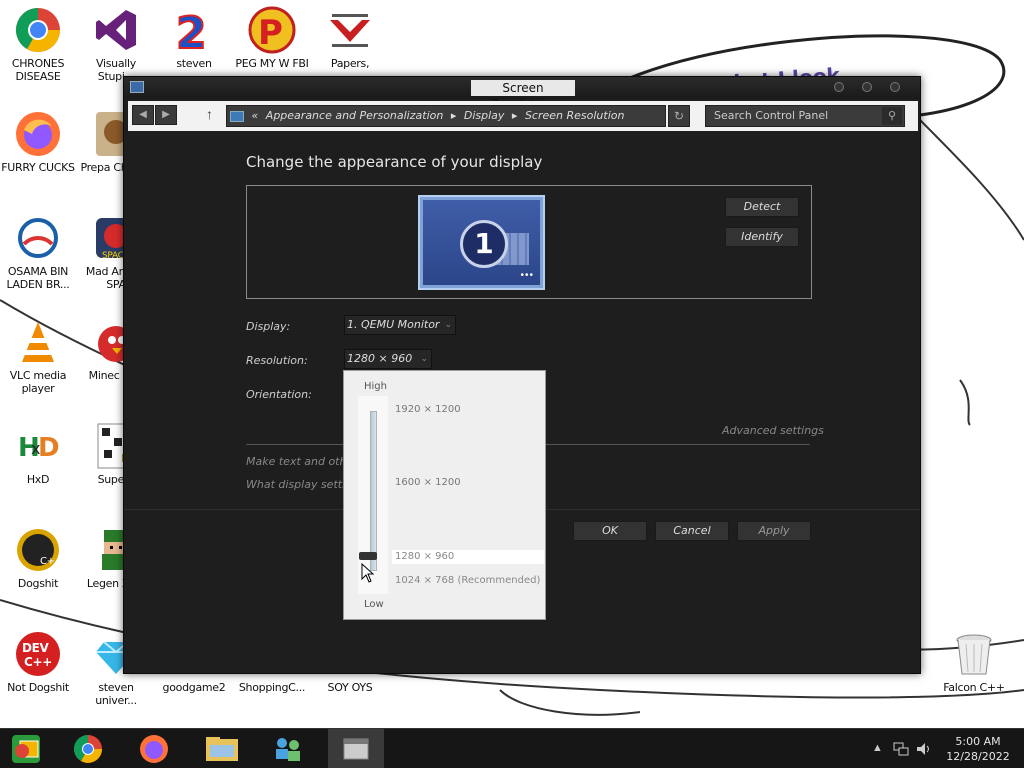  I want to click on apply-button: Apply, so click(774, 531).